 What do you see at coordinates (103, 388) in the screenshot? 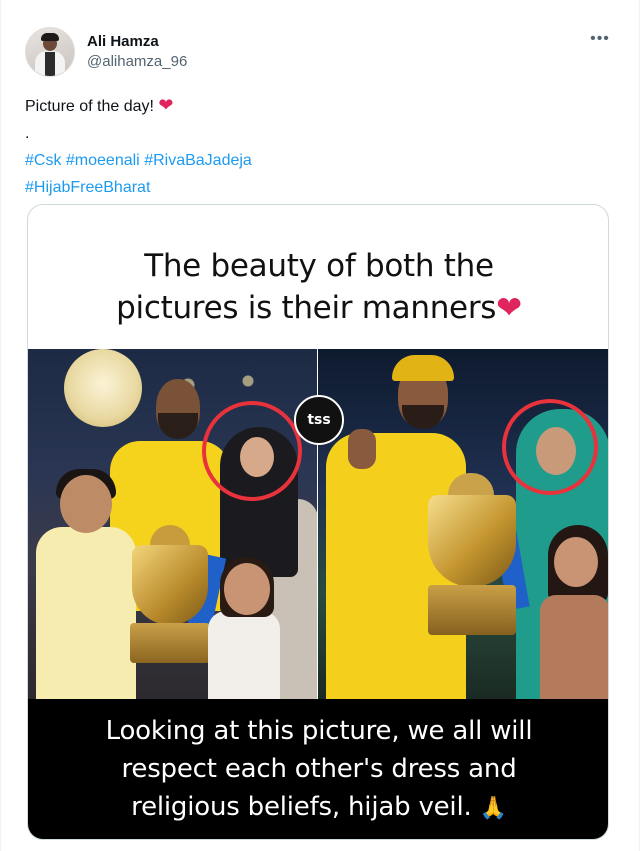
I see `team-logo-disc` at bounding box center [103, 388].